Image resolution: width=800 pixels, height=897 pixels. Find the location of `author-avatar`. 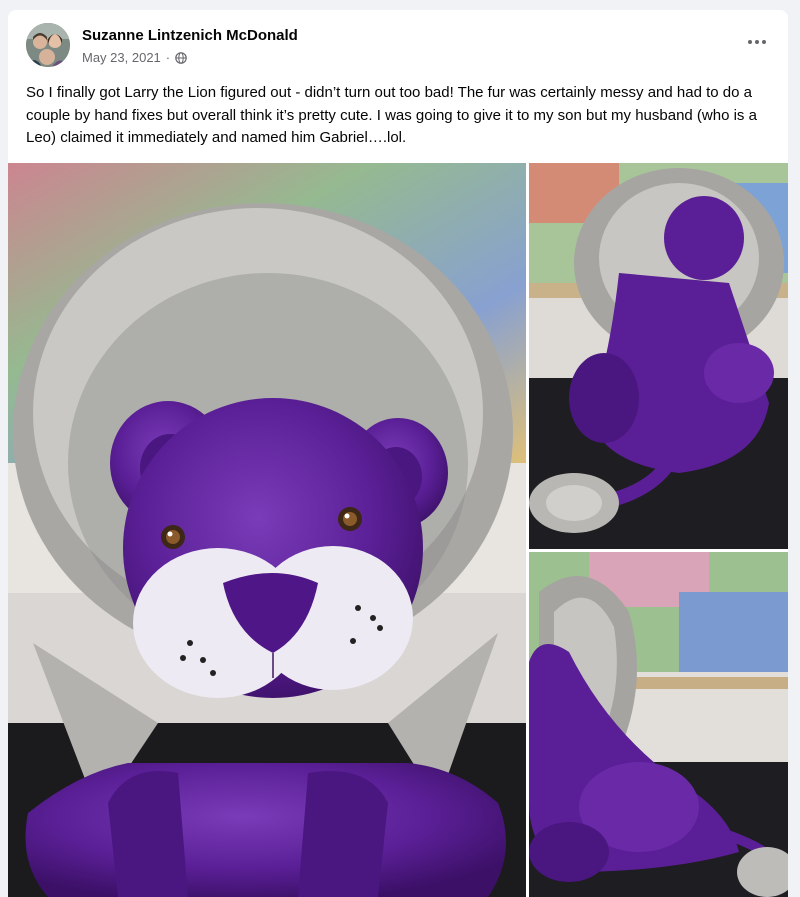

author-avatar is located at coordinates (48, 45).